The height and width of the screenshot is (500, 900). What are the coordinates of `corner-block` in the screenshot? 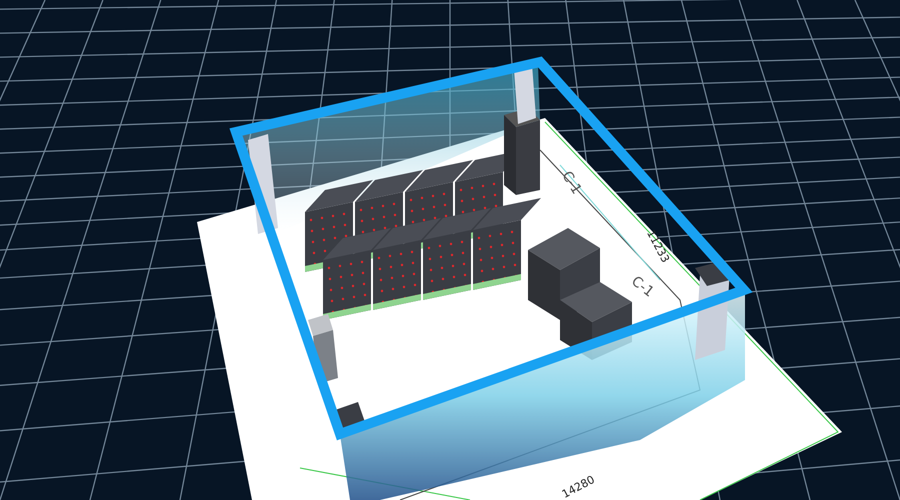 It's located at (712, 274).